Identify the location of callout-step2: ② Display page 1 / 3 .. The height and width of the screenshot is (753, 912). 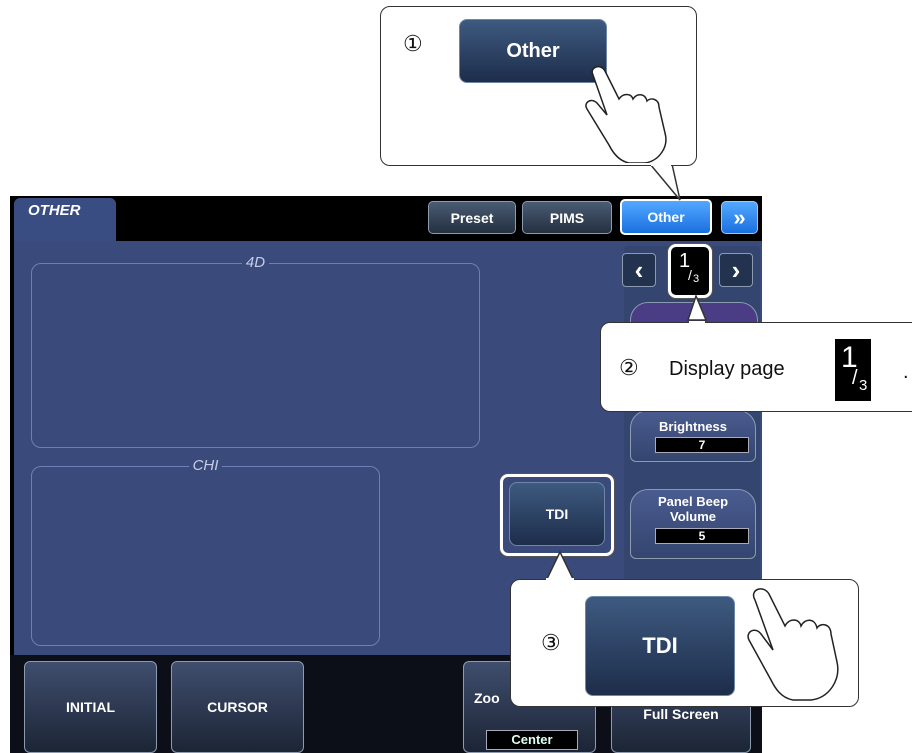
(756, 367).